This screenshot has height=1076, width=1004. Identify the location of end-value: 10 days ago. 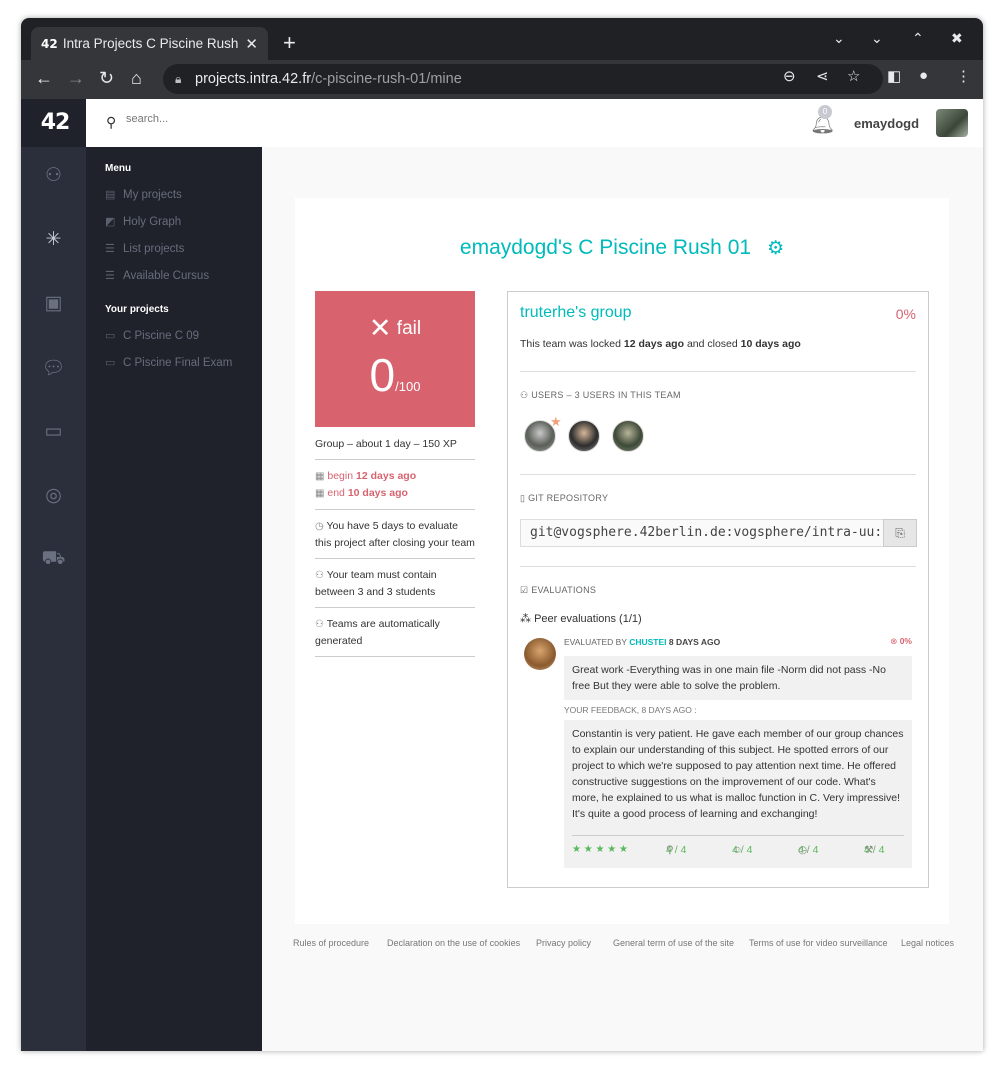
(377, 493).